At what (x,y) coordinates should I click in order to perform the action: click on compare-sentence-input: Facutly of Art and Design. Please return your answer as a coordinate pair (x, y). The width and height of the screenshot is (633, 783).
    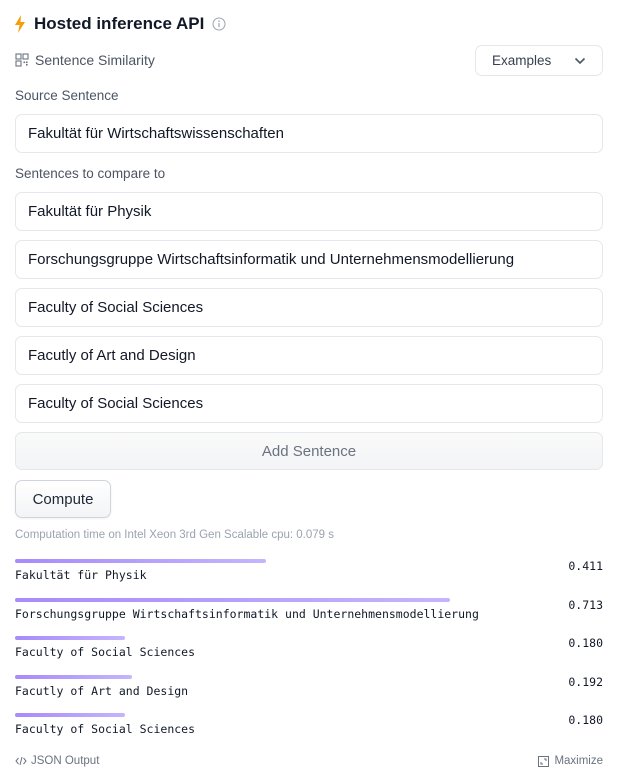
    Looking at the image, I should click on (309, 355).